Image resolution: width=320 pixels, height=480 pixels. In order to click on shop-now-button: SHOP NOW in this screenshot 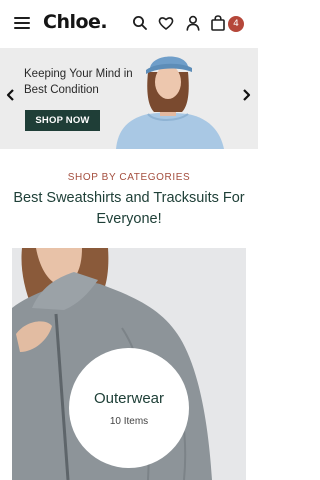, I will do `click(62, 120)`.